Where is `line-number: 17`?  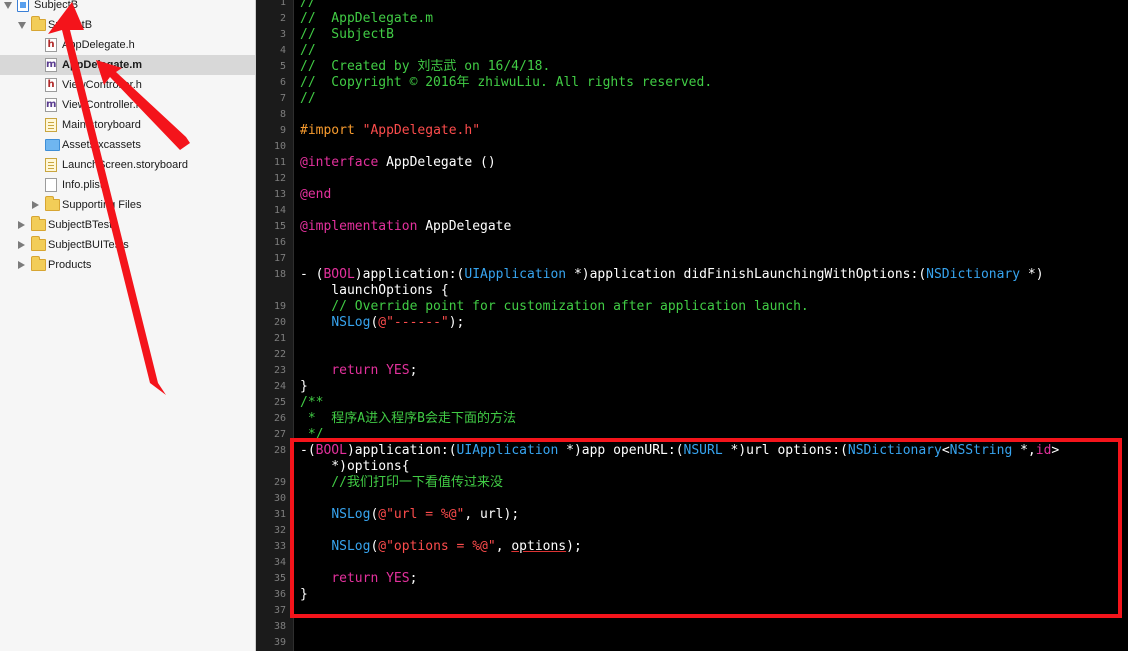 line-number: 17 is located at coordinates (279, 258).